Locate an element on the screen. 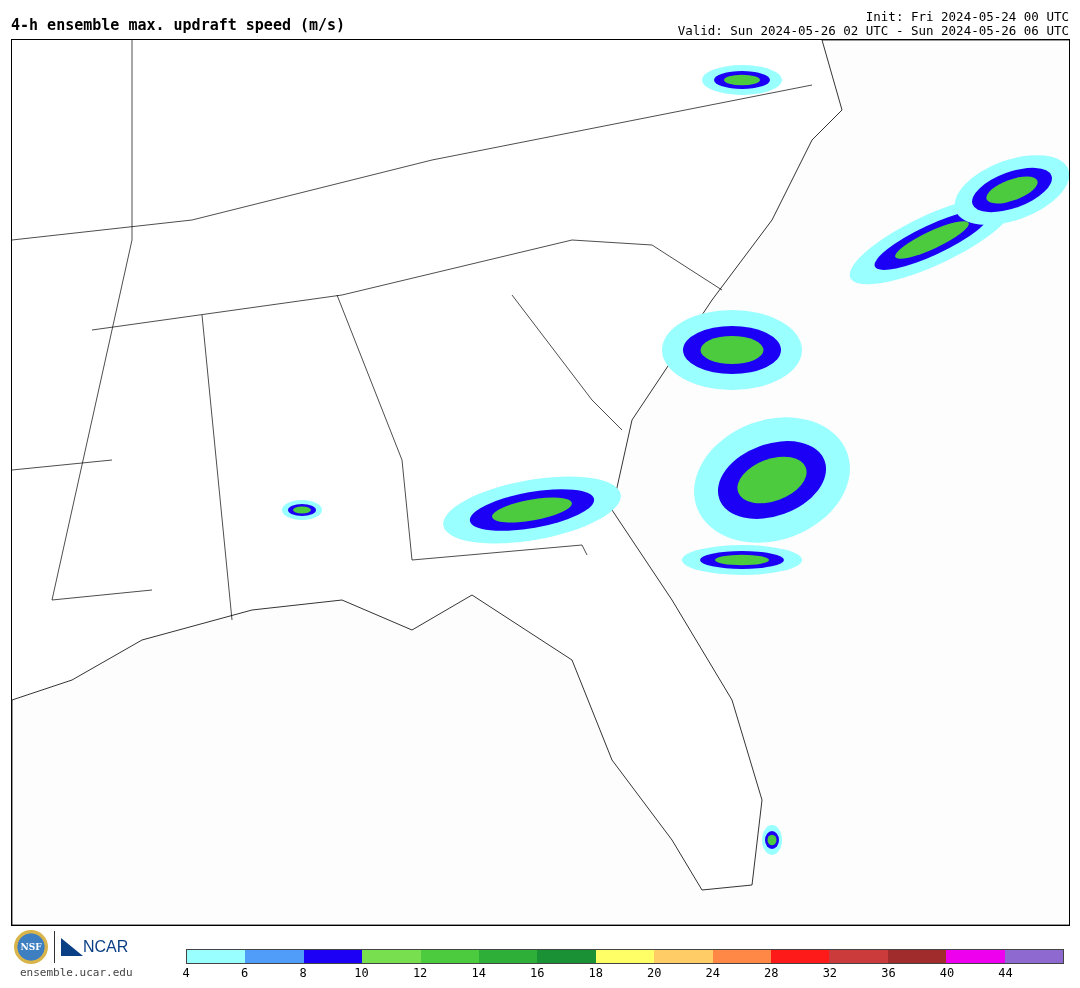 The image size is (1080, 988). valid-time: Valid: Sun 2024-05-26 02 UTC - Sun 2024-05-26 06 UTC is located at coordinates (873, 31).